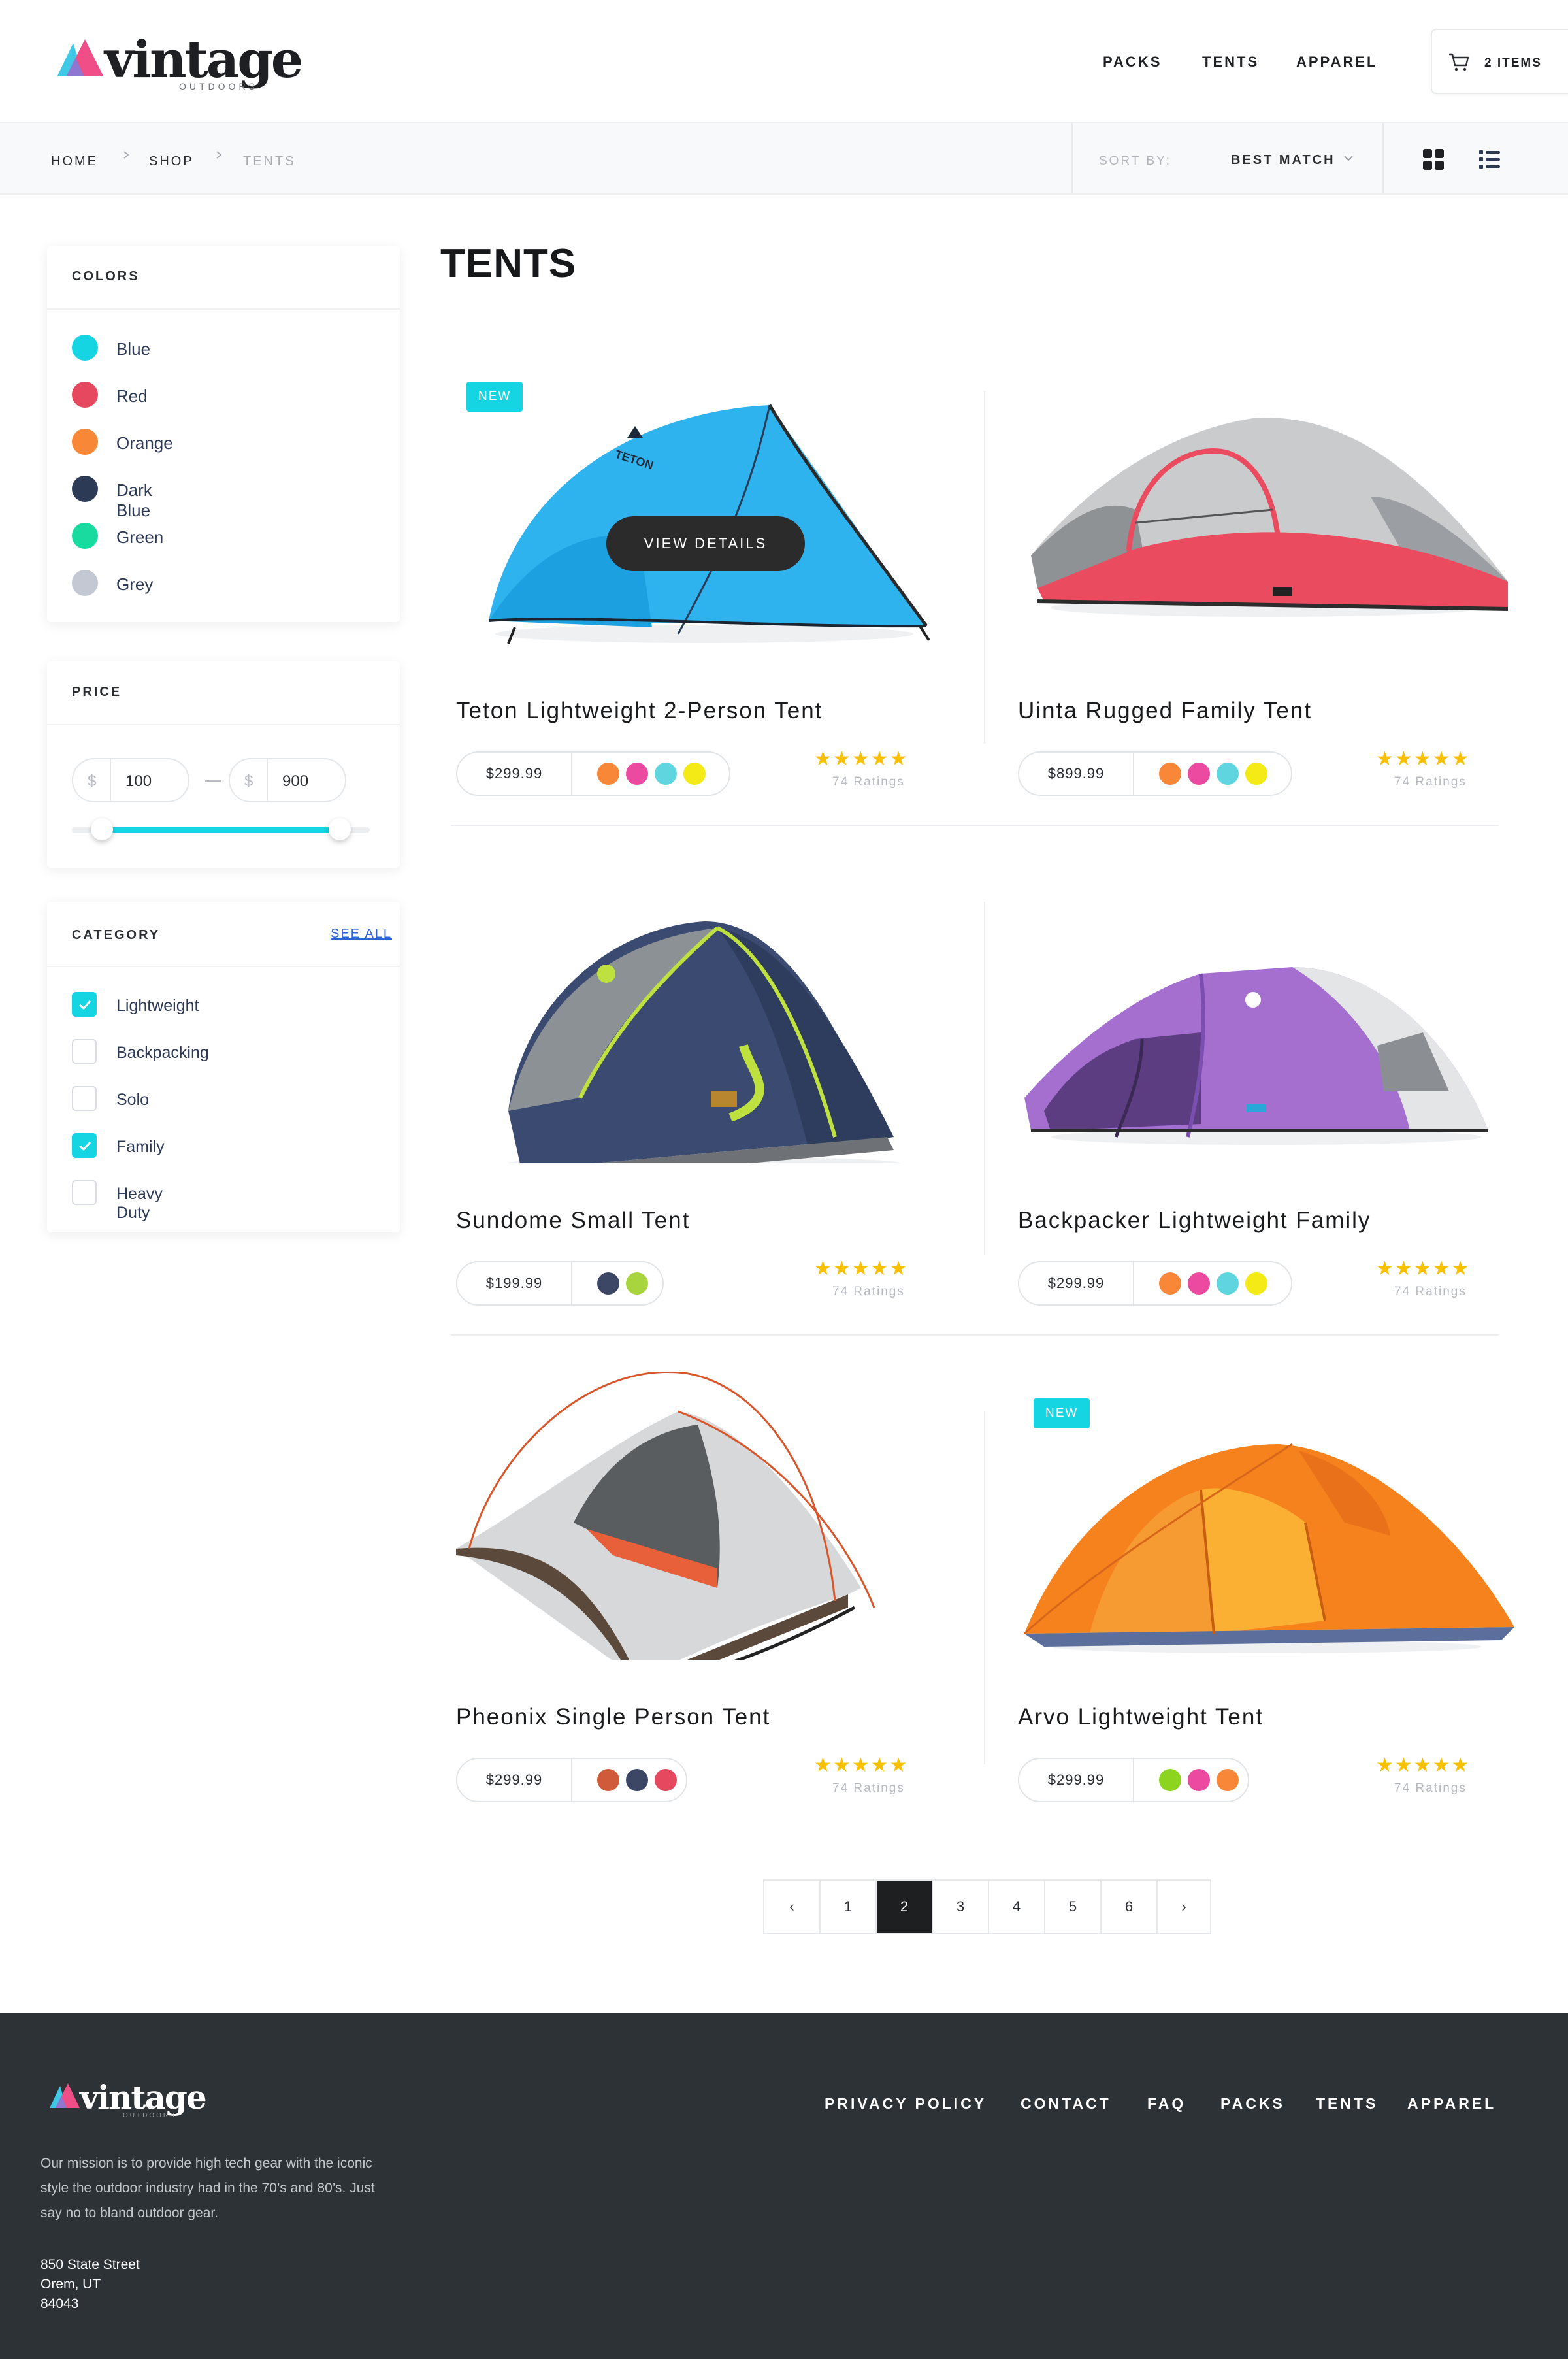  Describe the element at coordinates (508, 263) in the screenshot. I see `page-title: TENTS` at that location.